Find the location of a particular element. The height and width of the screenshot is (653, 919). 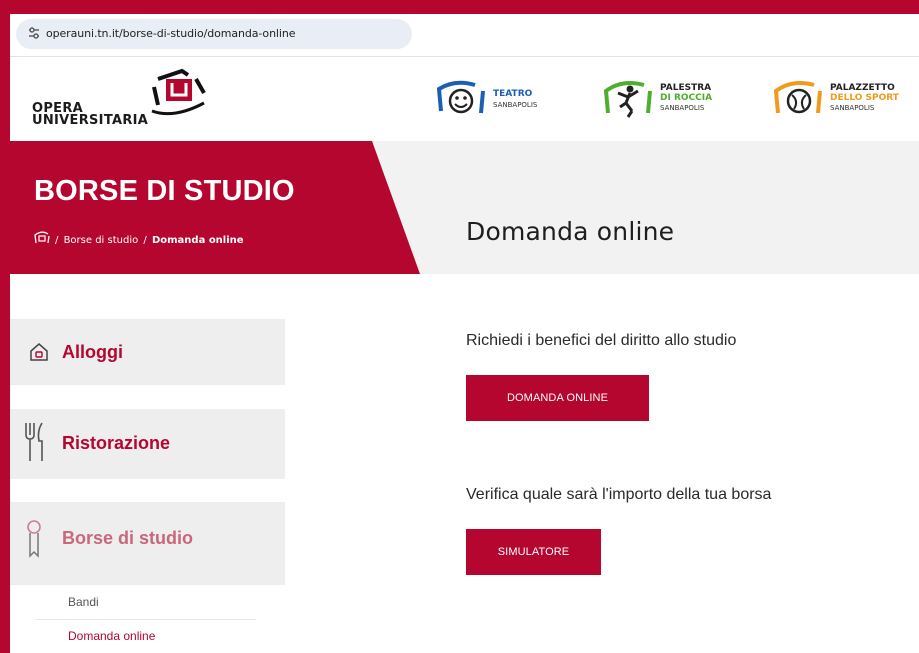

borse-di-studio-submenu: Bandi Domanda online is located at coordinates (147, 619).